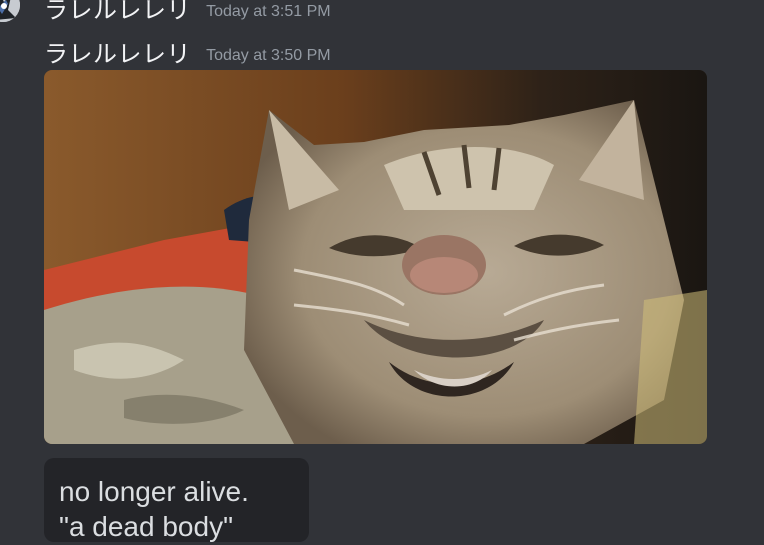 Image resolution: width=764 pixels, height=545 pixels. Describe the element at coordinates (268, 11) in the screenshot. I see `timestamp: Today at 3:51 PM` at that location.